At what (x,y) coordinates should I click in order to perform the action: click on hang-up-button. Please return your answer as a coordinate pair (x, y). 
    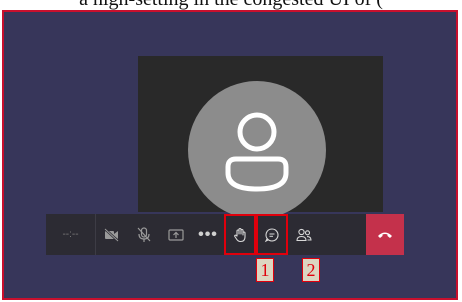
    Looking at the image, I should click on (385, 234).